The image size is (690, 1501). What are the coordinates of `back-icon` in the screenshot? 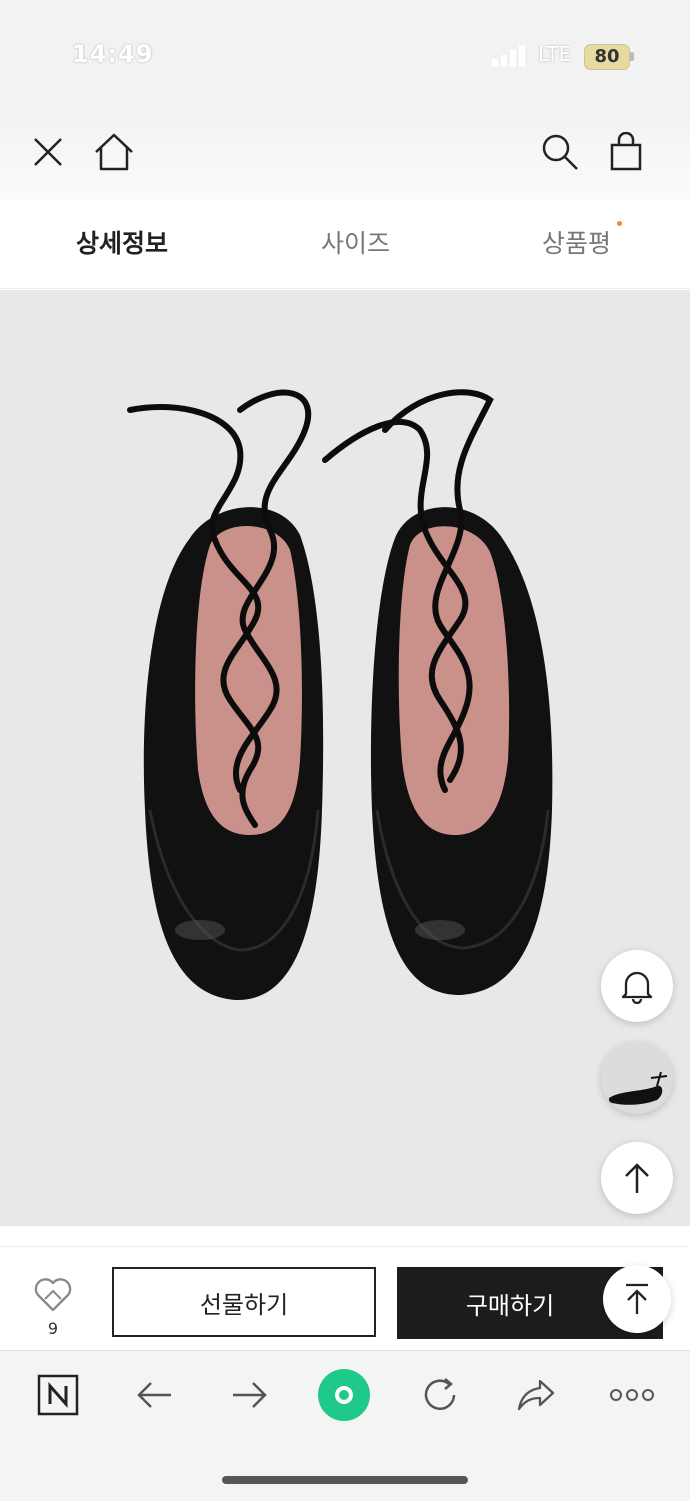 It's located at (154, 1395).